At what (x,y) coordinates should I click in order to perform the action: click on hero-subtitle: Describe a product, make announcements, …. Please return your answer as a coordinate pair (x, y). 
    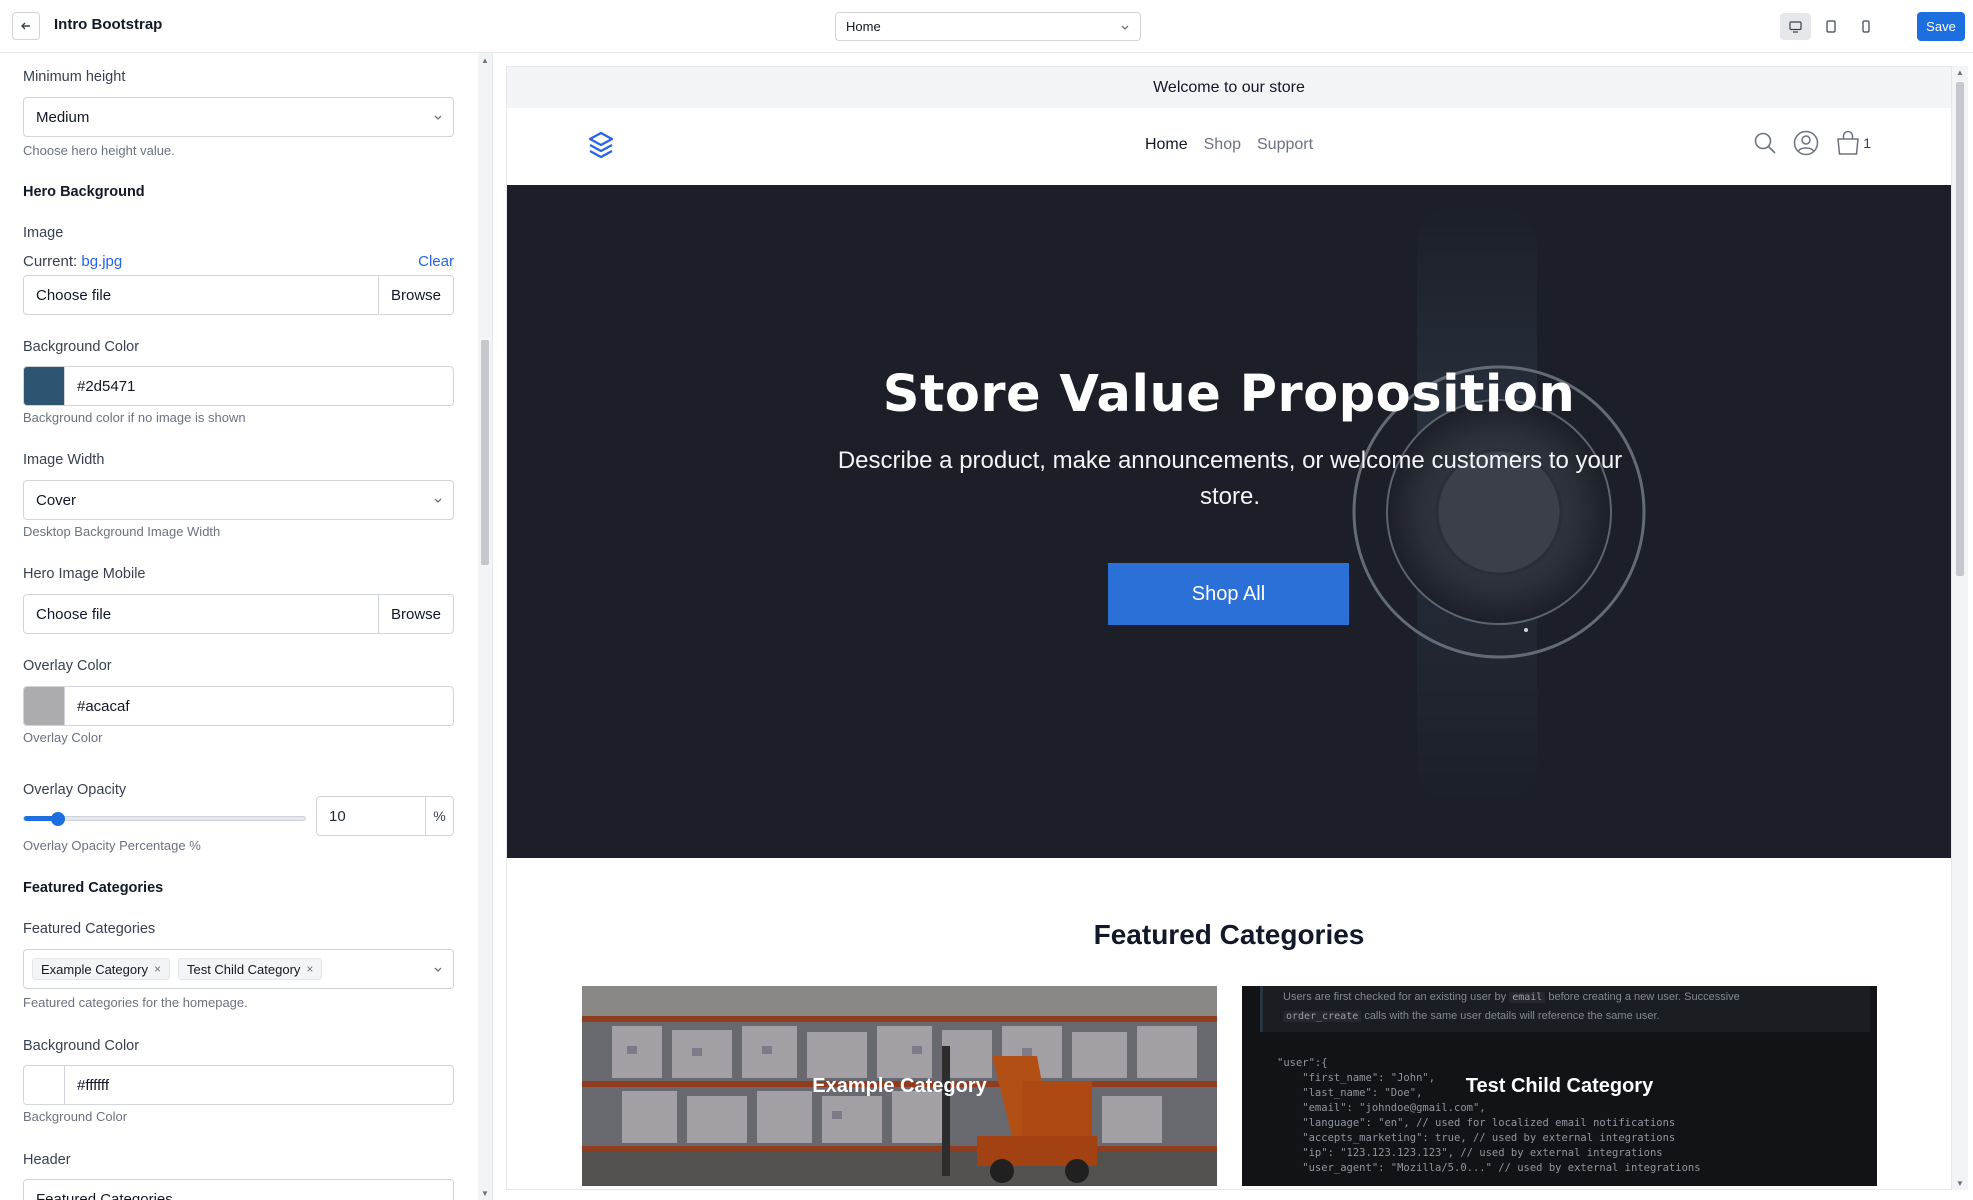
    Looking at the image, I should click on (1230, 478).